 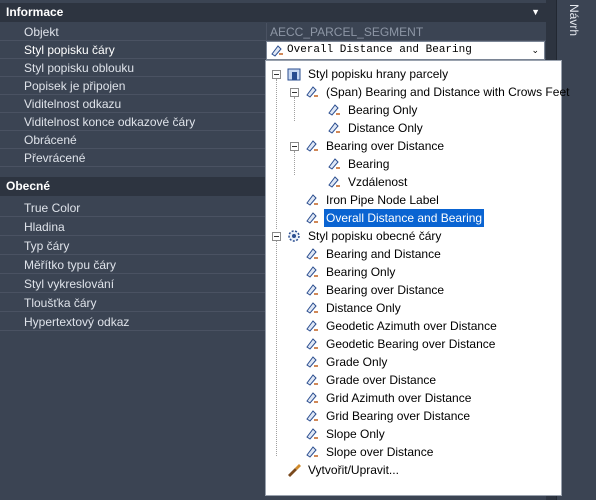 What do you see at coordinates (110, 122) in the screenshot?
I see `property-label: Viditelnost konce odkazové čáry` at bounding box center [110, 122].